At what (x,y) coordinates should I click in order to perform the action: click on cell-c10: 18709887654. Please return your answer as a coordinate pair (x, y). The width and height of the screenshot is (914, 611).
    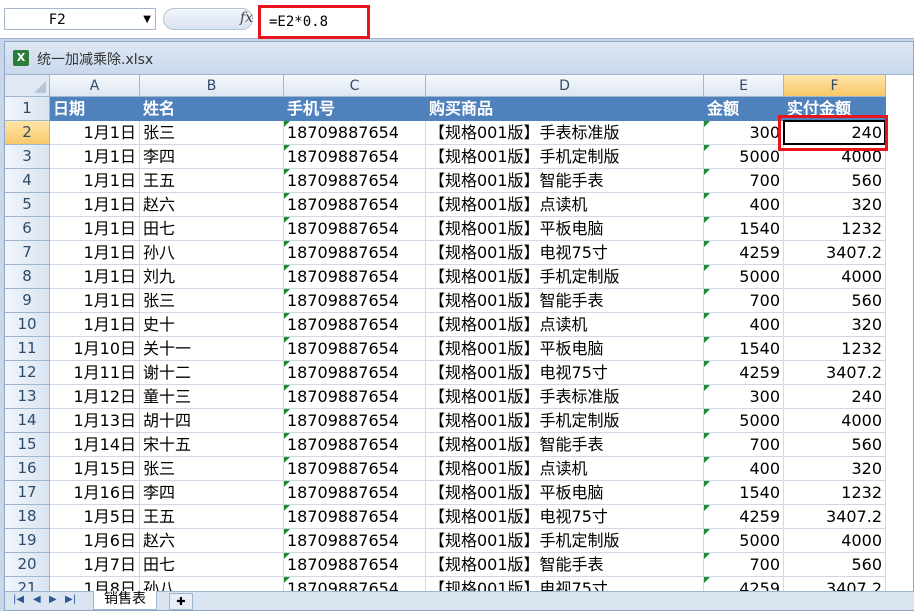
    Looking at the image, I should click on (355, 325).